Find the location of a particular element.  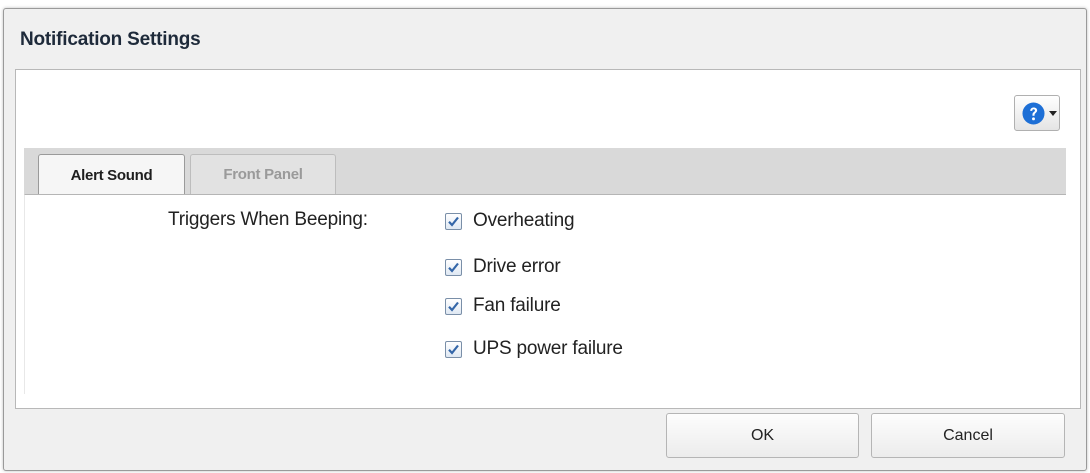

question-circle-icon is located at coordinates (1033, 113).